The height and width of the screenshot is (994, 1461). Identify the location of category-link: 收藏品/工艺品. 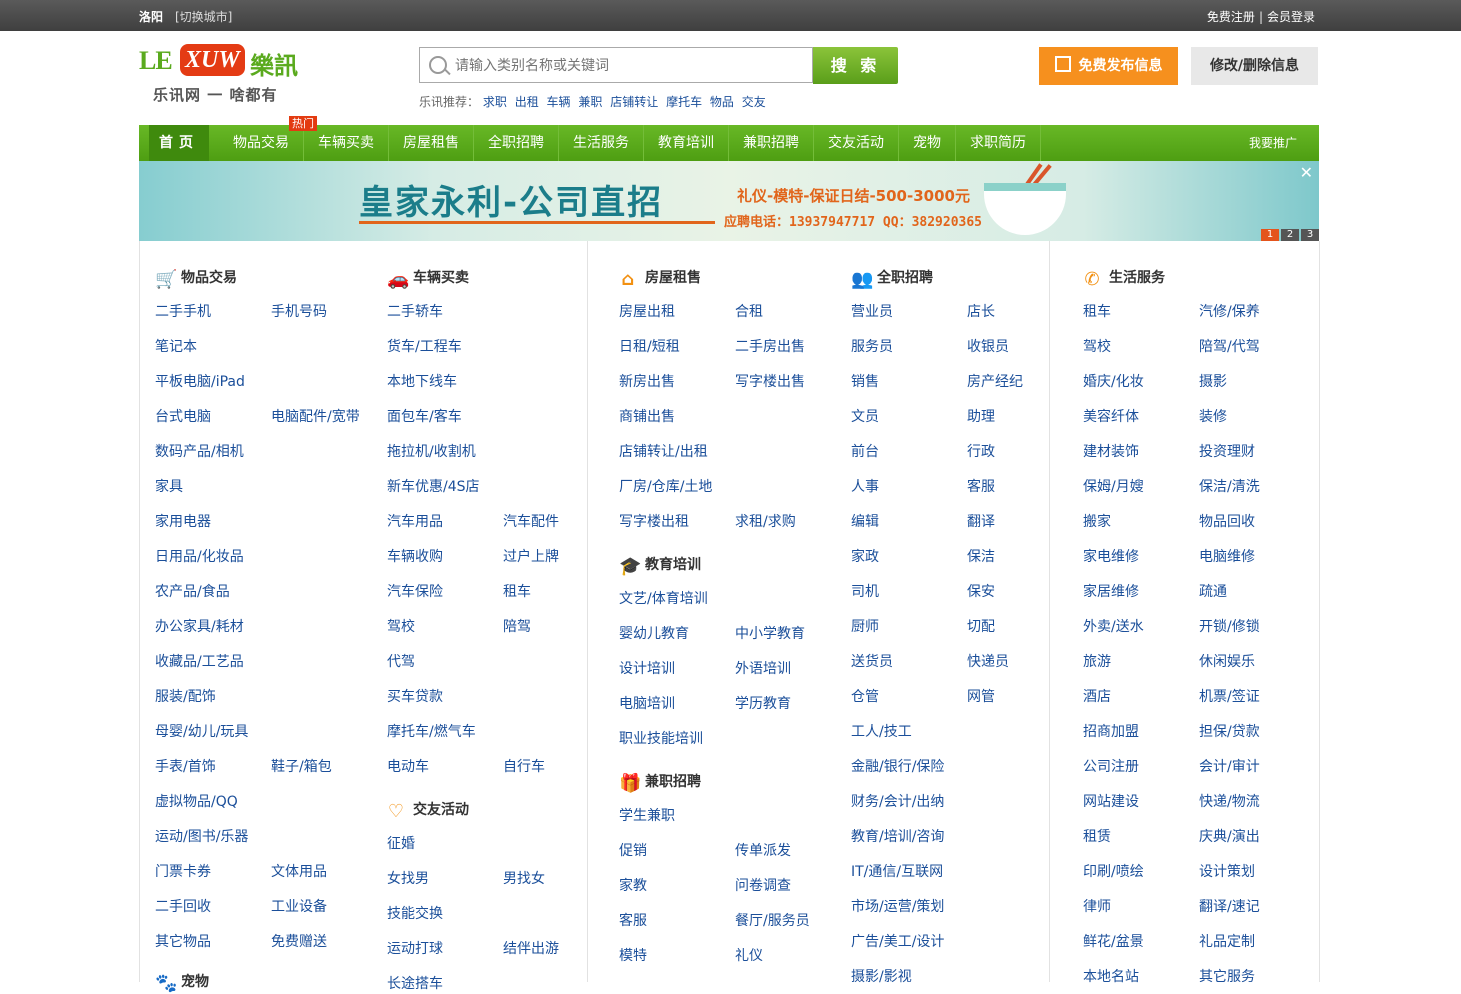
(199, 661).